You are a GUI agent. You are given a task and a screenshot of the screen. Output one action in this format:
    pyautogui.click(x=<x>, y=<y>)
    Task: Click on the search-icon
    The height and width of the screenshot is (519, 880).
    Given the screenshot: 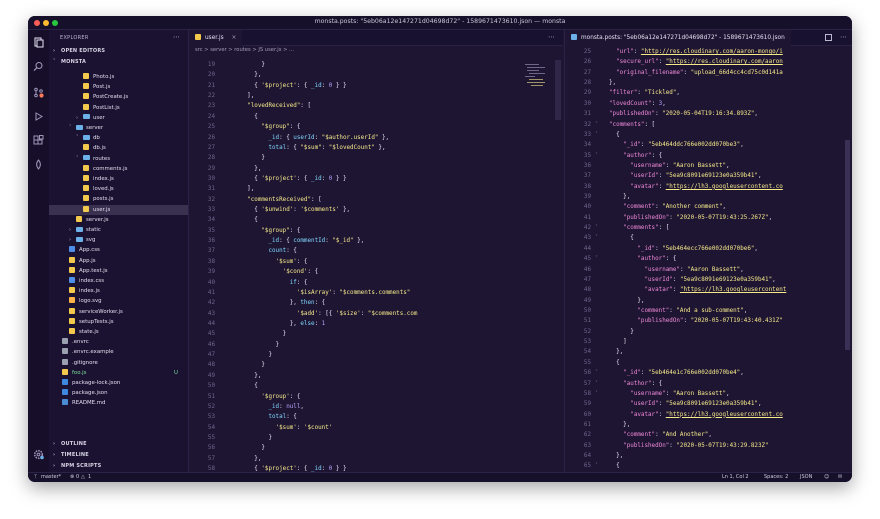 What is the action you would take?
    pyautogui.click(x=38, y=66)
    